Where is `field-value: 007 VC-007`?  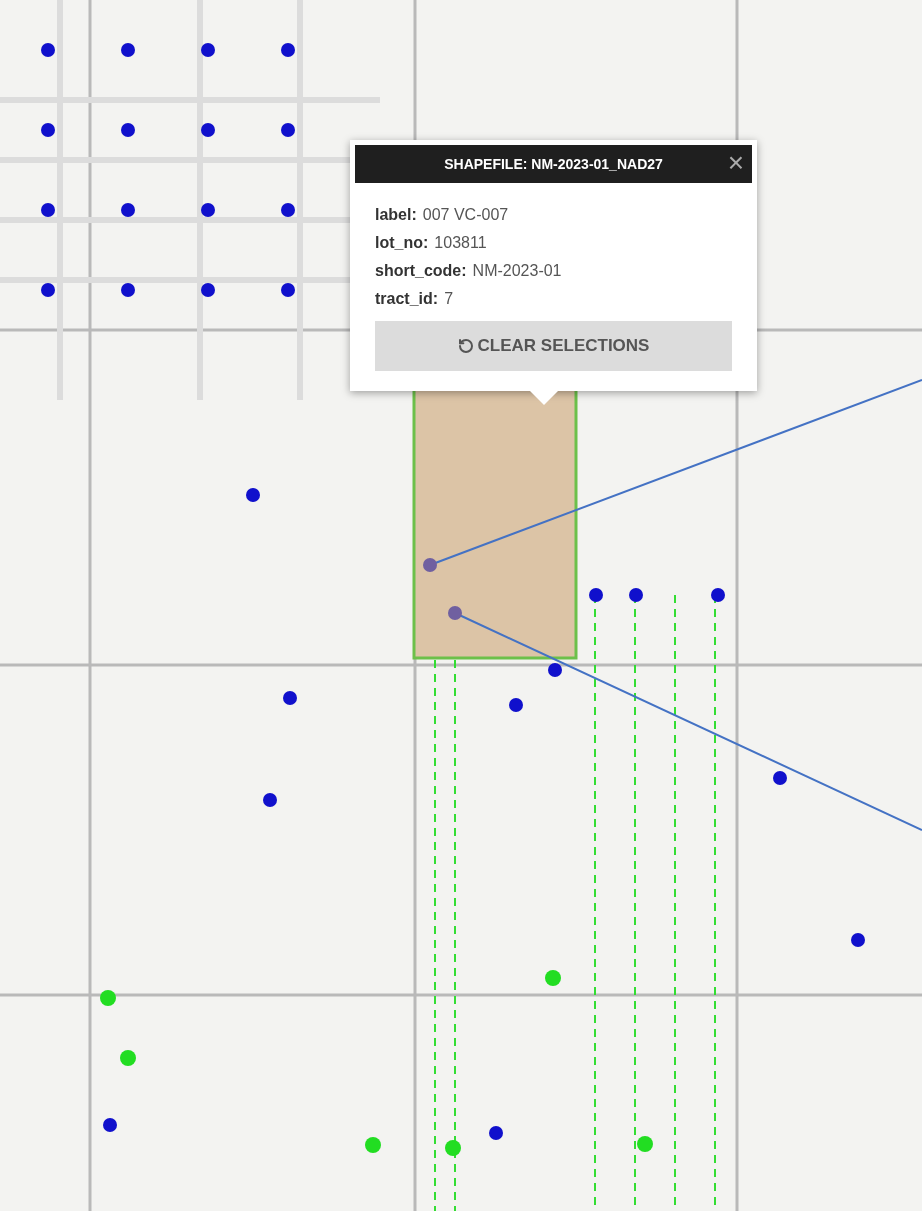
field-value: 007 VC-007 is located at coordinates (465, 215).